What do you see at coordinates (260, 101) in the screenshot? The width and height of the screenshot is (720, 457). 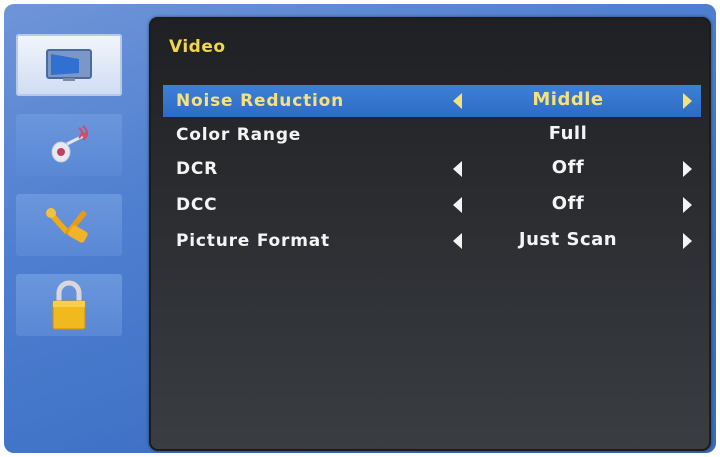 I see `menu-row-label: Noise Reduction` at bounding box center [260, 101].